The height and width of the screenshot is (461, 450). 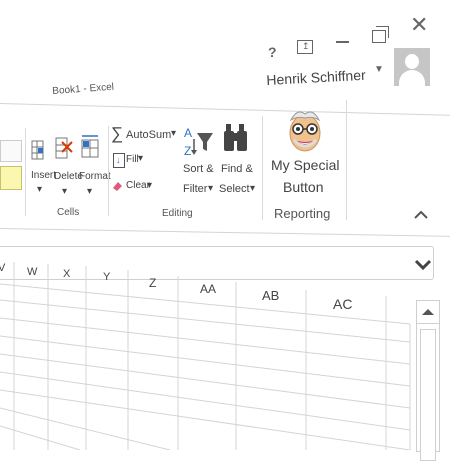 What do you see at coordinates (316, 77) in the screenshot?
I see `user-name: Henrik Schiffner` at bounding box center [316, 77].